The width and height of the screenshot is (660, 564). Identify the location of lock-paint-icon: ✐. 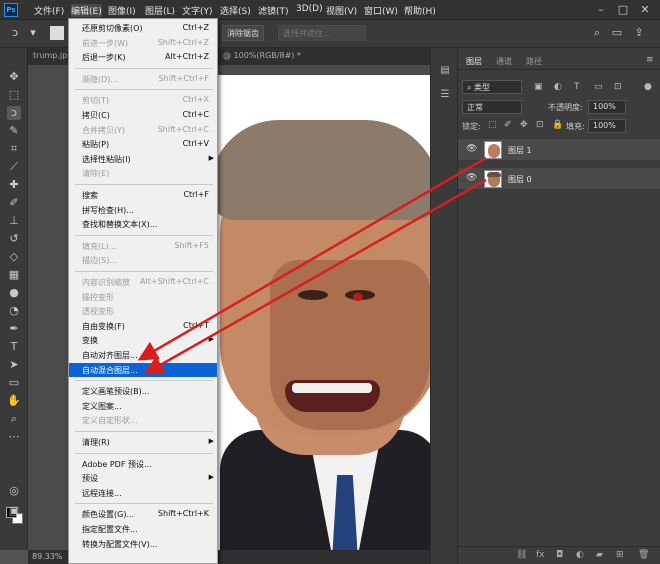
(508, 125).